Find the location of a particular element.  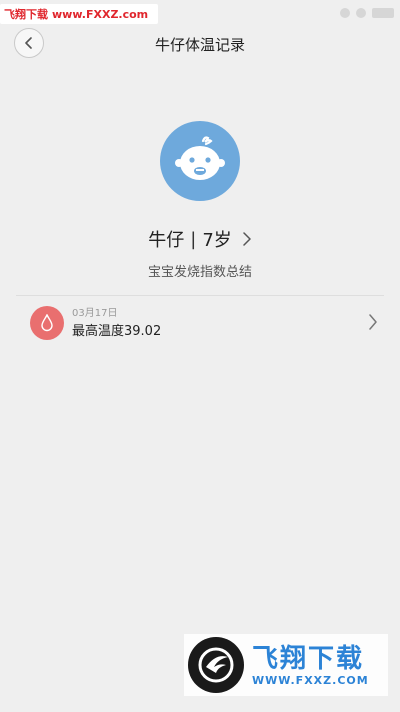

status-bar: 飞翔下载 www.FXXZ.com is located at coordinates (200, 14).